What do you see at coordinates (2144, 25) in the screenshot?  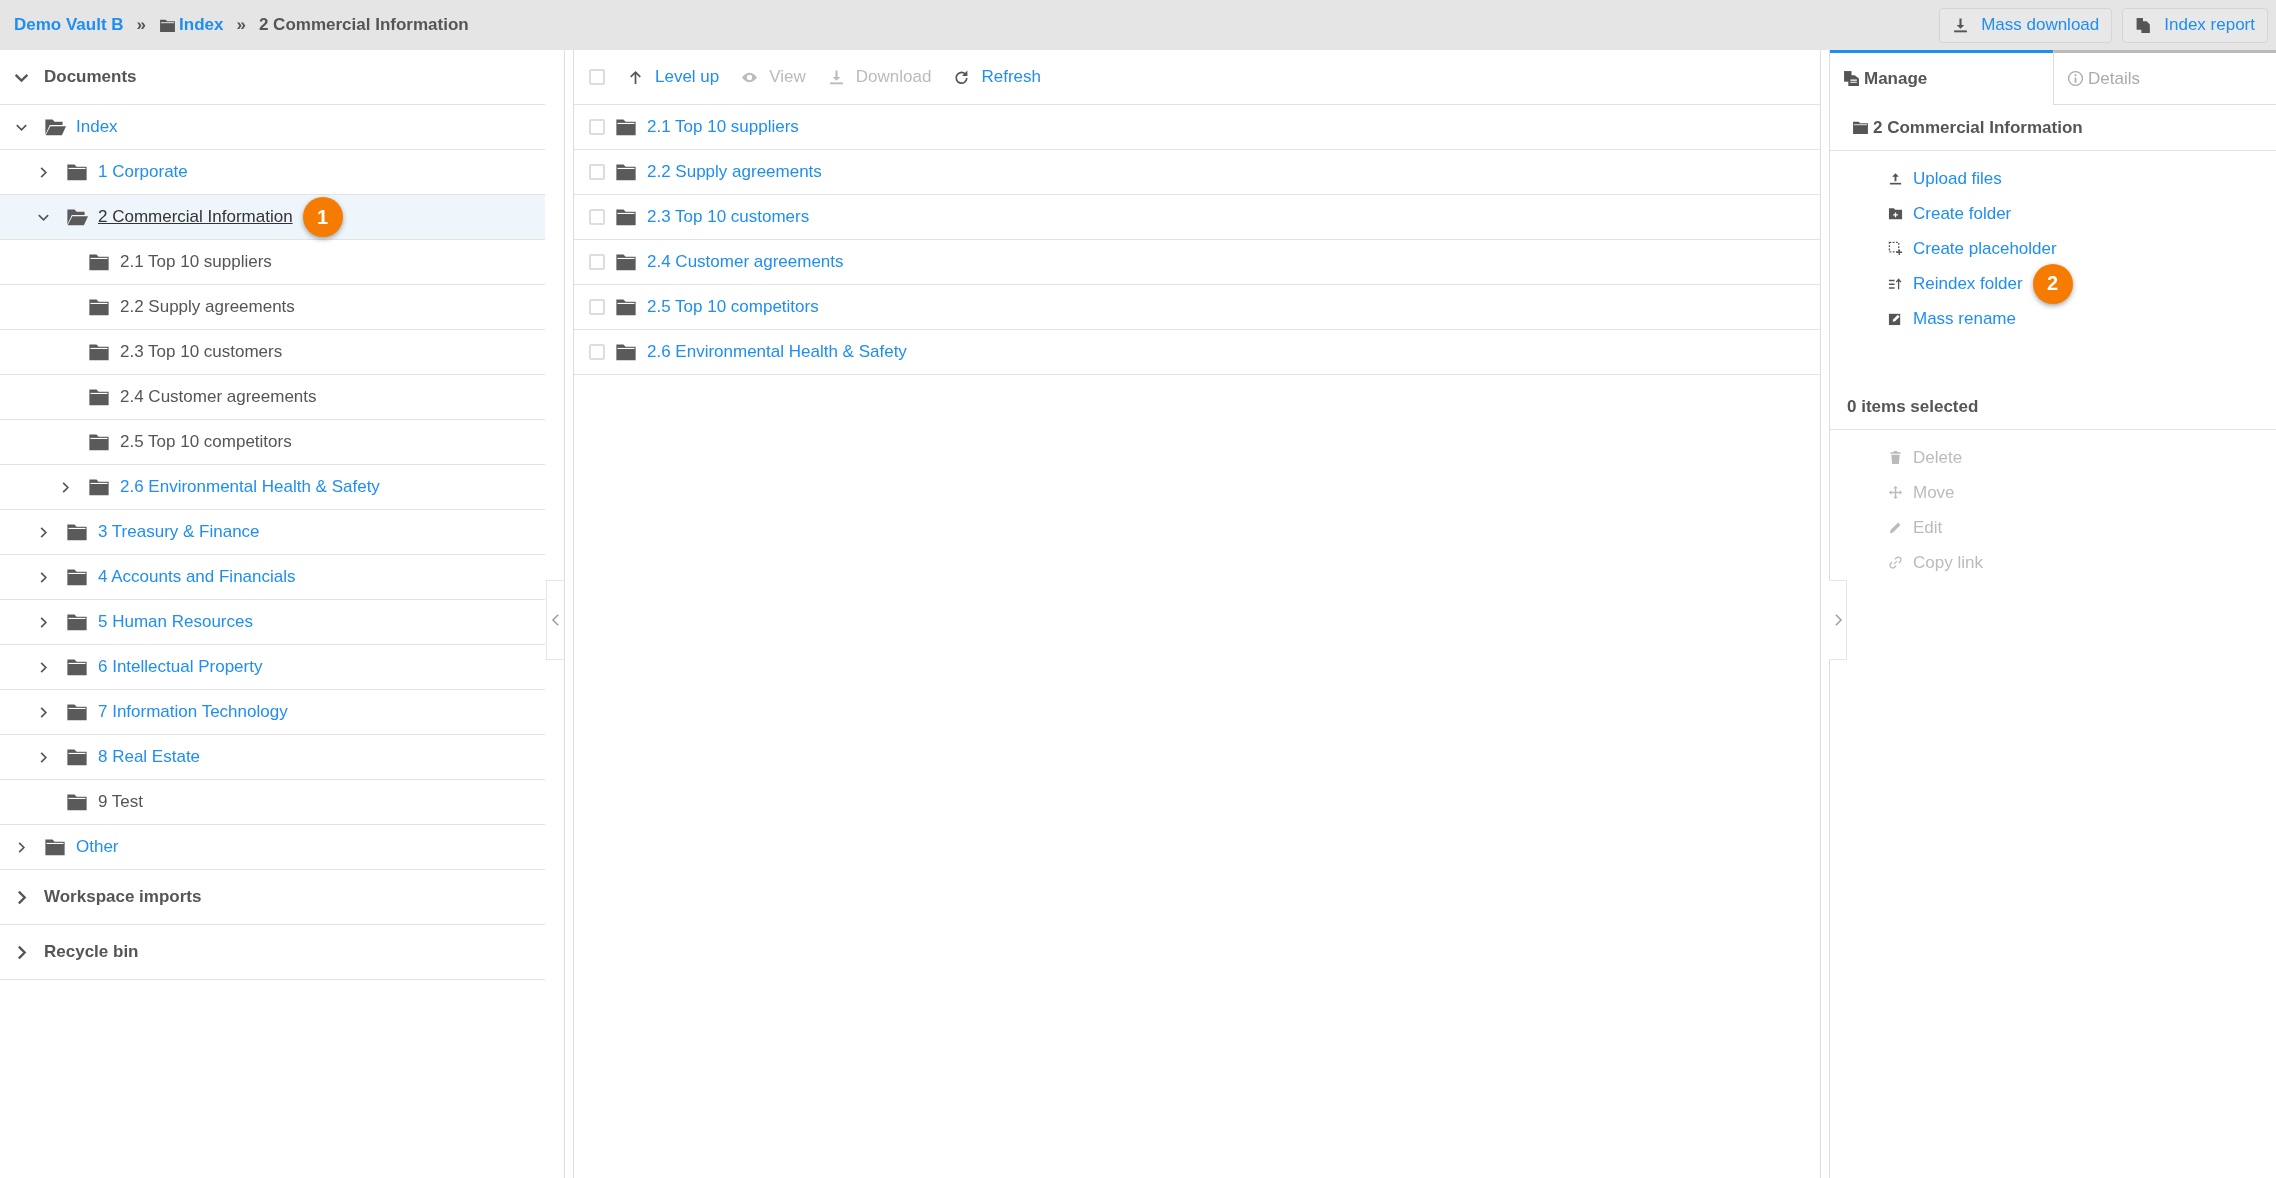 I see `documents-icon` at bounding box center [2144, 25].